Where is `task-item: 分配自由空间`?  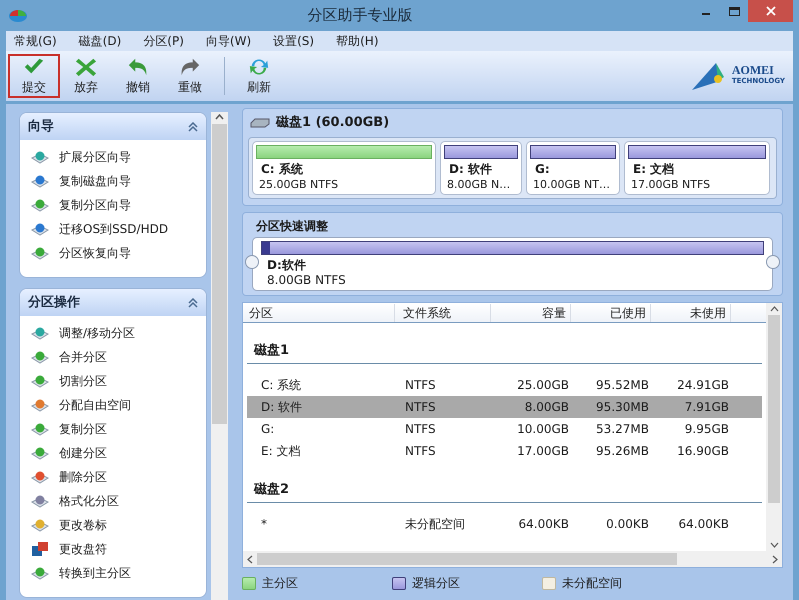 task-item: 分配自由空间 is located at coordinates (113, 405).